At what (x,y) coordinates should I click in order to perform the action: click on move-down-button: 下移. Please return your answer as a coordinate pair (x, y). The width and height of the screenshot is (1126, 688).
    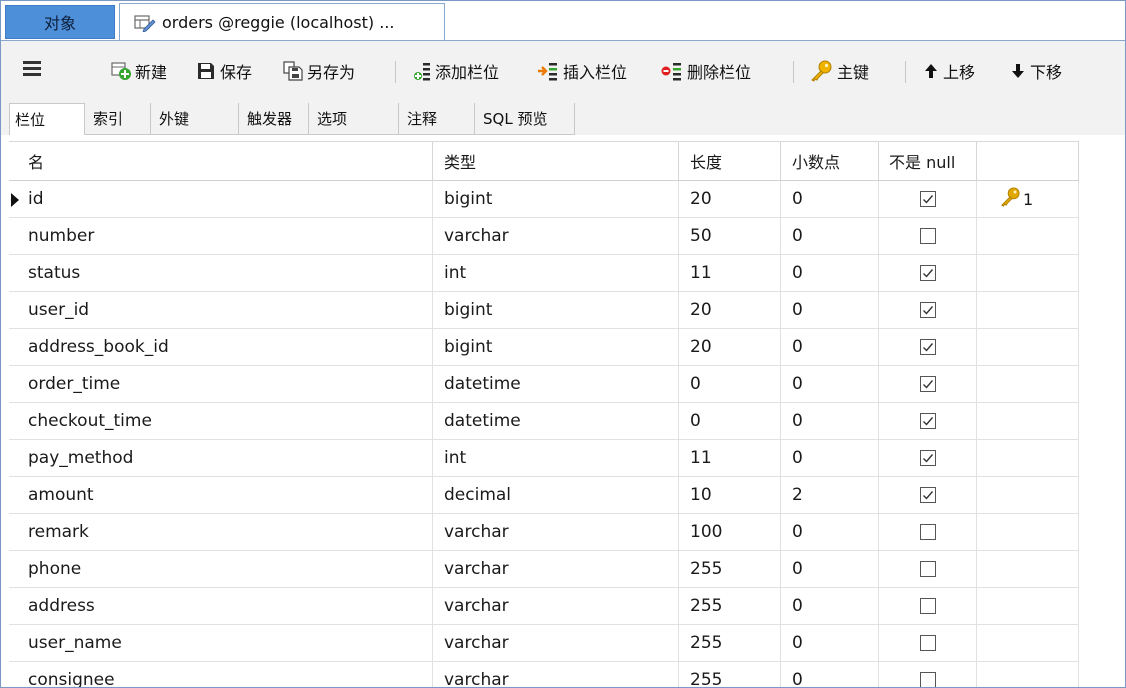
    Looking at the image, I should click on (1036, 71).